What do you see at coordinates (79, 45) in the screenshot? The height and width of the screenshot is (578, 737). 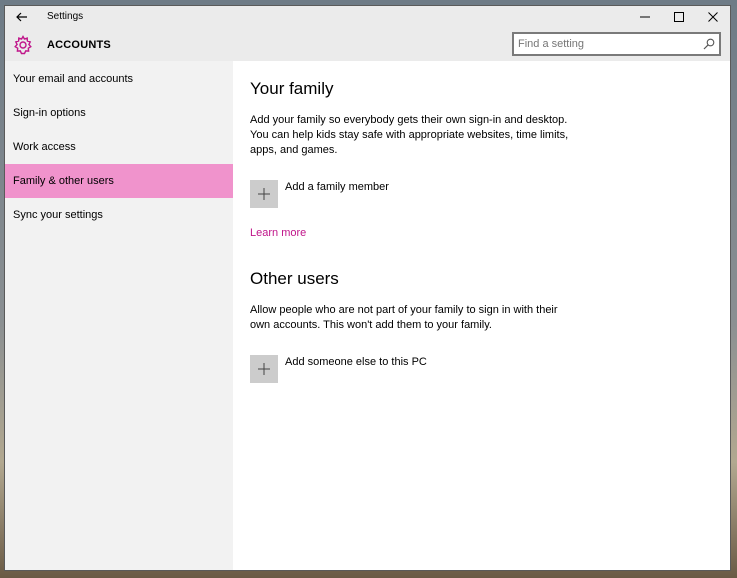 I see `section-title: ACCOUNTS` at bounding box center [79, 45].